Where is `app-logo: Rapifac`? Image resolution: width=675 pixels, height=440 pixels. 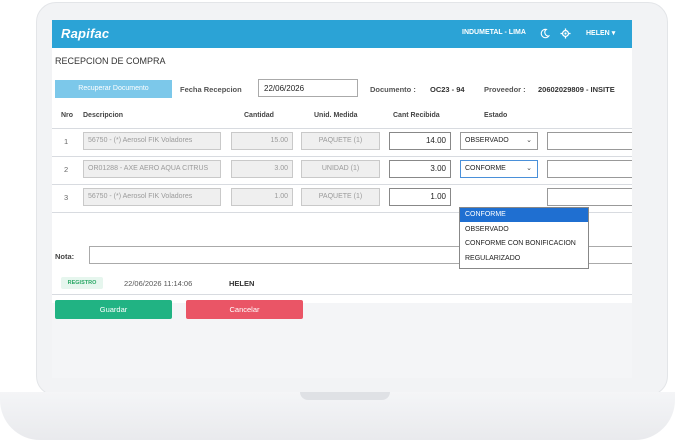 app-logo: Rapifac is located at coordinates (85, 33).